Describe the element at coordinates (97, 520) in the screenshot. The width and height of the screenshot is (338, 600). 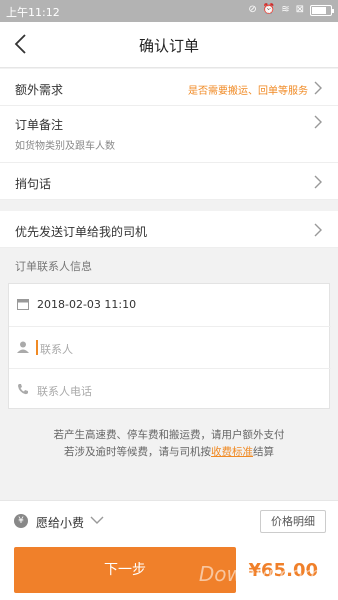
I see `chevron-down-icon` at that location.